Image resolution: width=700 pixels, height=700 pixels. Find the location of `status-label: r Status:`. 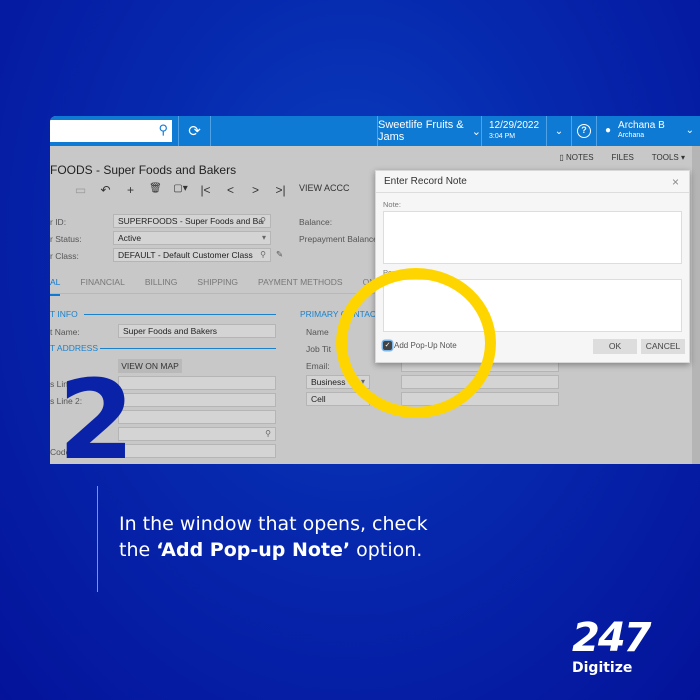

status-label: r Status: is located at coordinates (66, 239).